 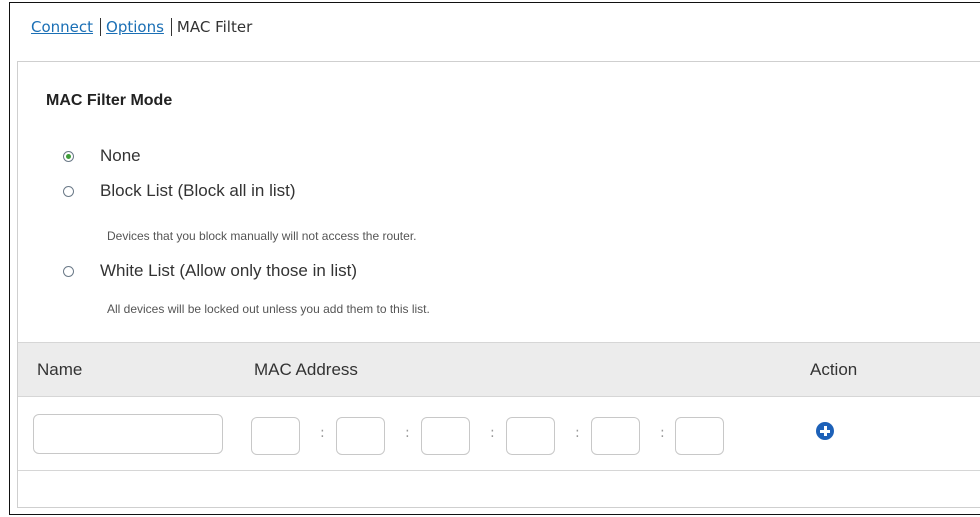 What do you see at coordinates (499, 434) in the screenshot?
I see `table-row: : :` at bounding box center [499, 434].